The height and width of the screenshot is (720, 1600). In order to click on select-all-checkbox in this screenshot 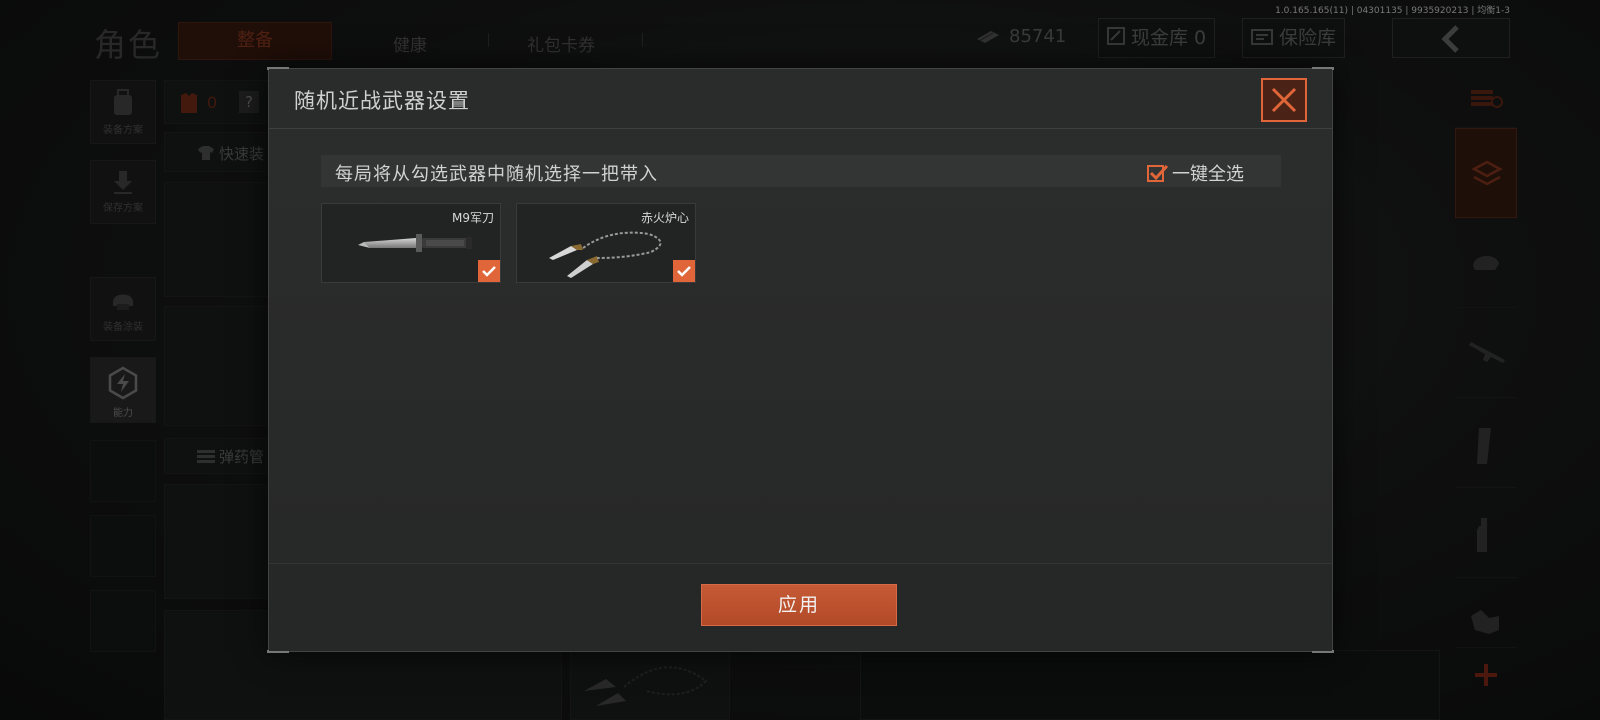, I will do `click(1158, 173)`.